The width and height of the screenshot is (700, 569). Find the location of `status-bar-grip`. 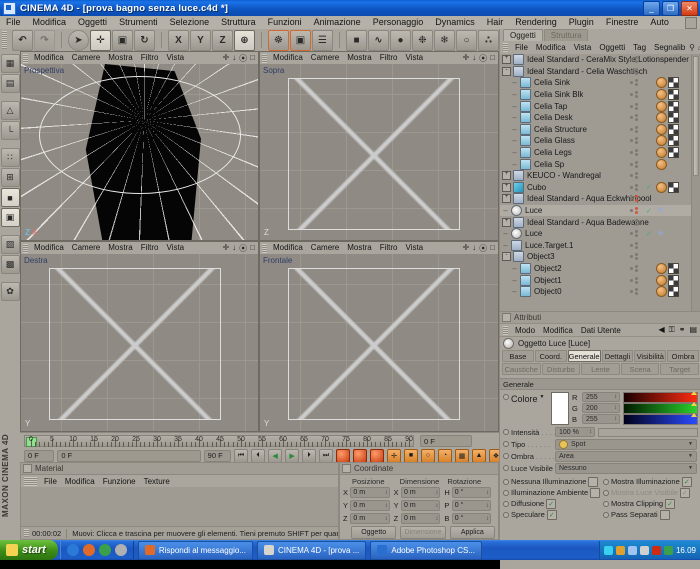

status-bar-grip is located at coordinates (26, 533).